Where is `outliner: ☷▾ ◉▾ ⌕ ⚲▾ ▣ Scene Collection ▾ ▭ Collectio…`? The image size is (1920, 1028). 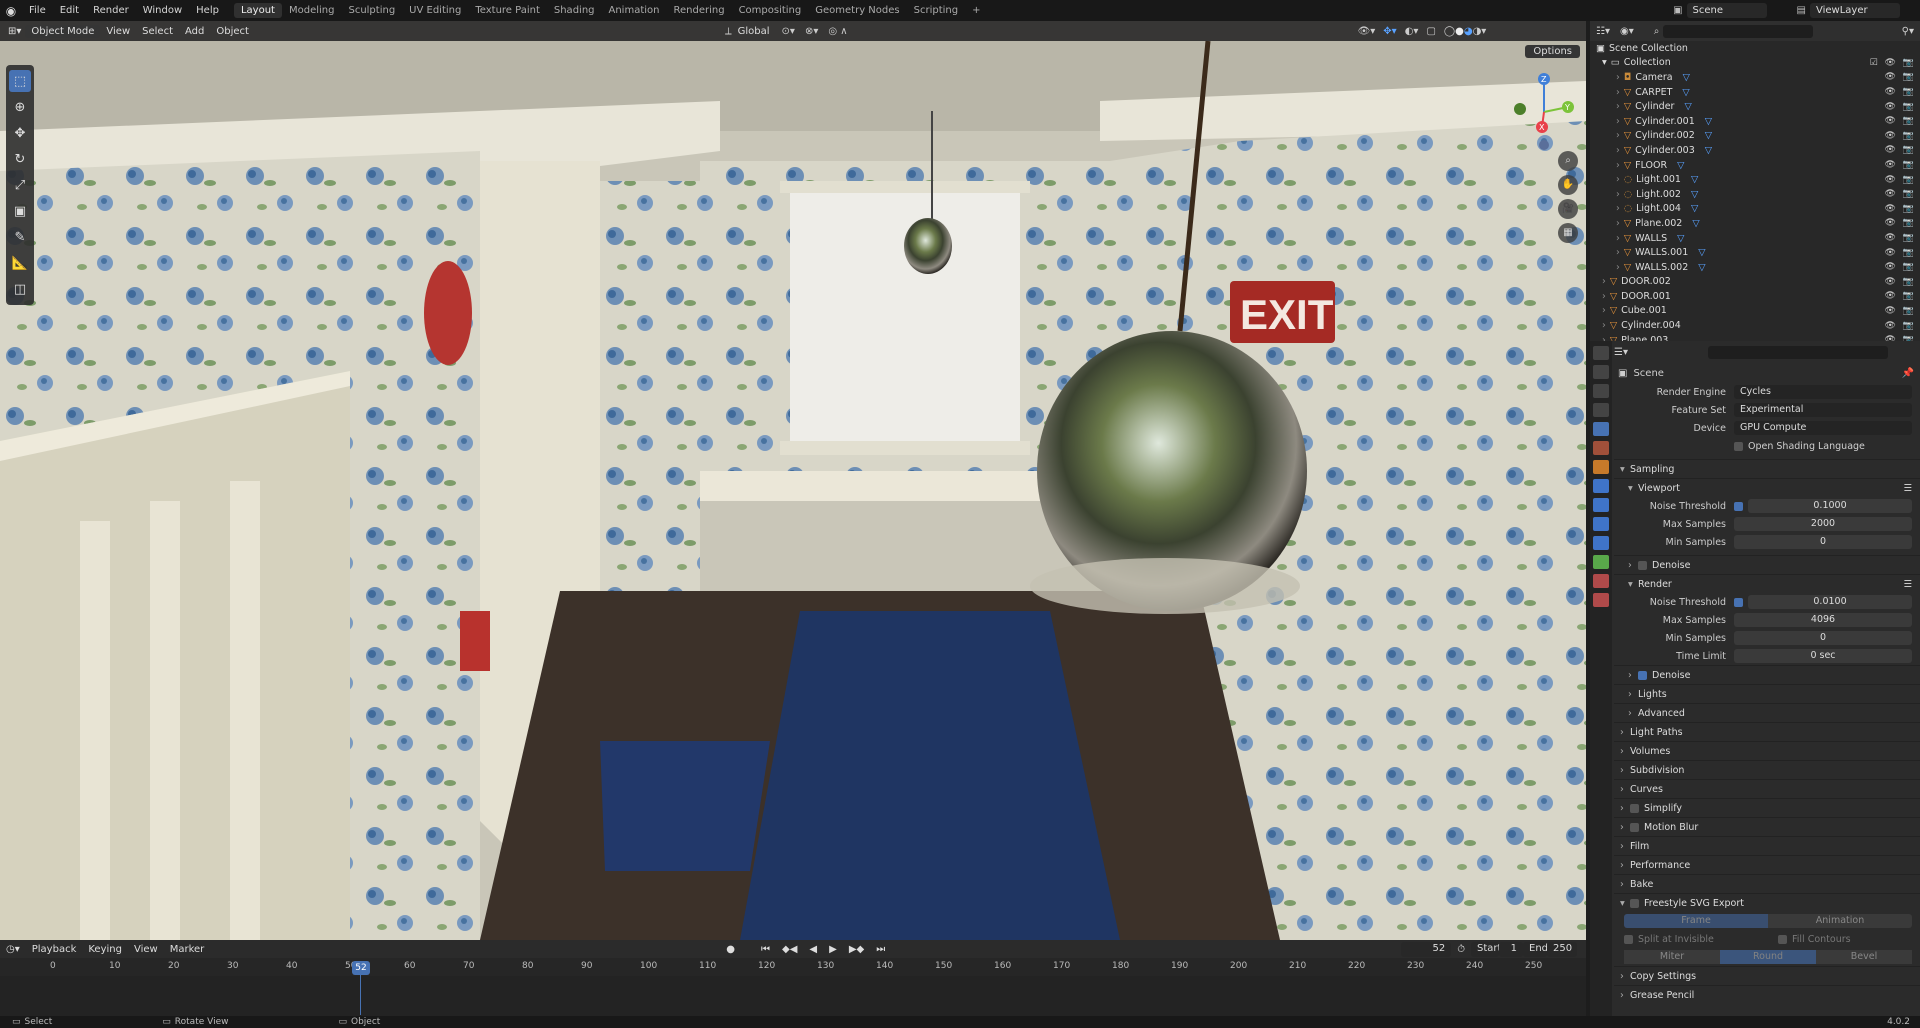
outliner: ☷▾ ◉▾ ⌕ ⚲▾ ▣ Scene Collection ▾ ▭ Collectio… is located at coordinates (1755, 183).